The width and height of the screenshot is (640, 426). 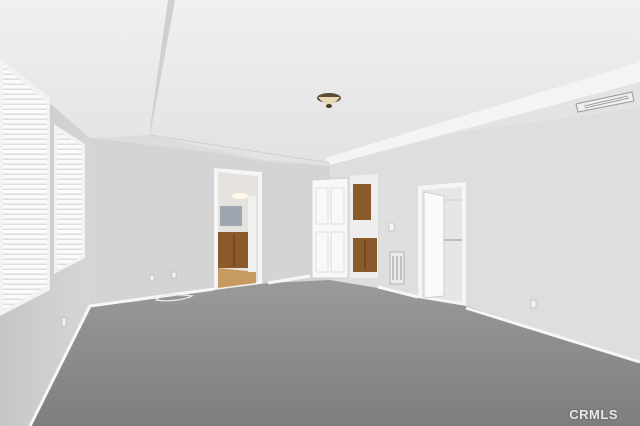 What do you see at coordinates (25, 187) in the screenshot?
I see `window-left-large` at bounding box center [25, 187].